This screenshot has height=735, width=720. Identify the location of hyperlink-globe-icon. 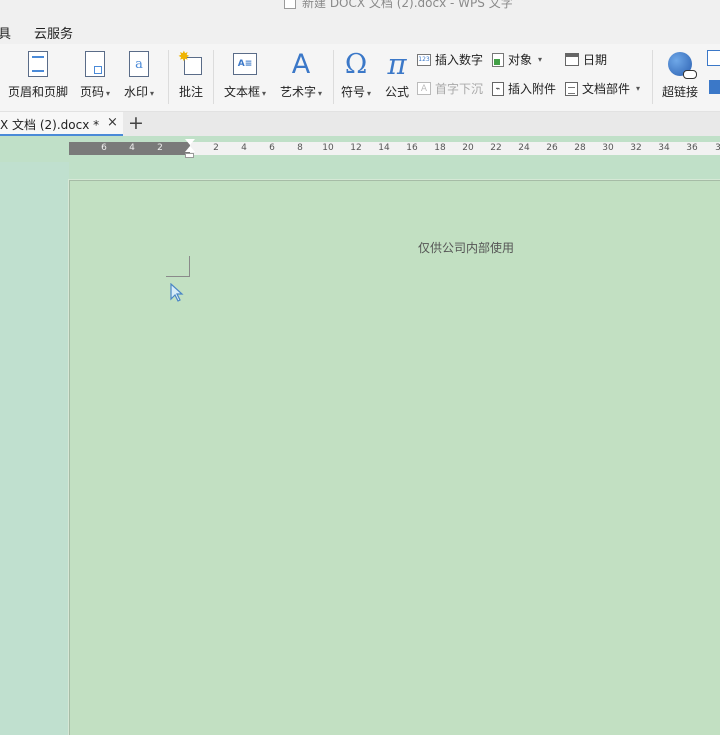
(682, 65).